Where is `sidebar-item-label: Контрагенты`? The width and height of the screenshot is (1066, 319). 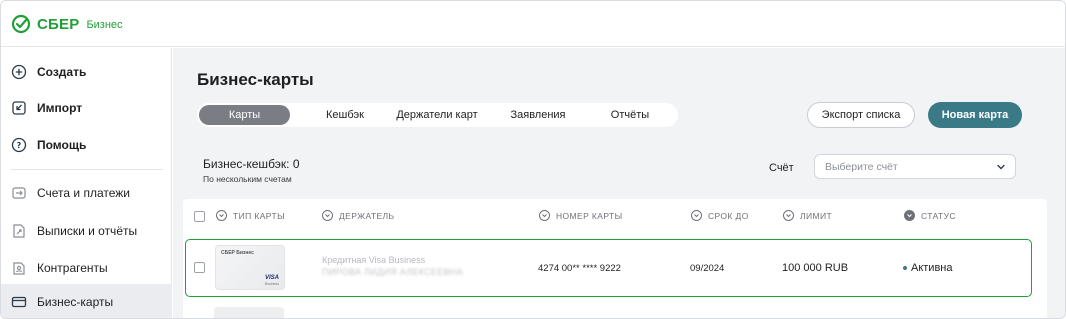 sidebar-item-label: Контрагенты is located at coordinates (72, 268).